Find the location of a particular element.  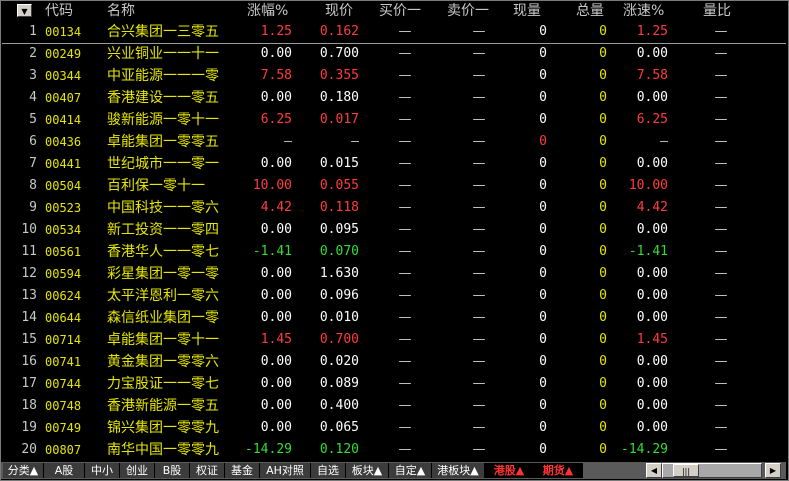

tab-12: 港股▲ is located at coordinates (509, 470).